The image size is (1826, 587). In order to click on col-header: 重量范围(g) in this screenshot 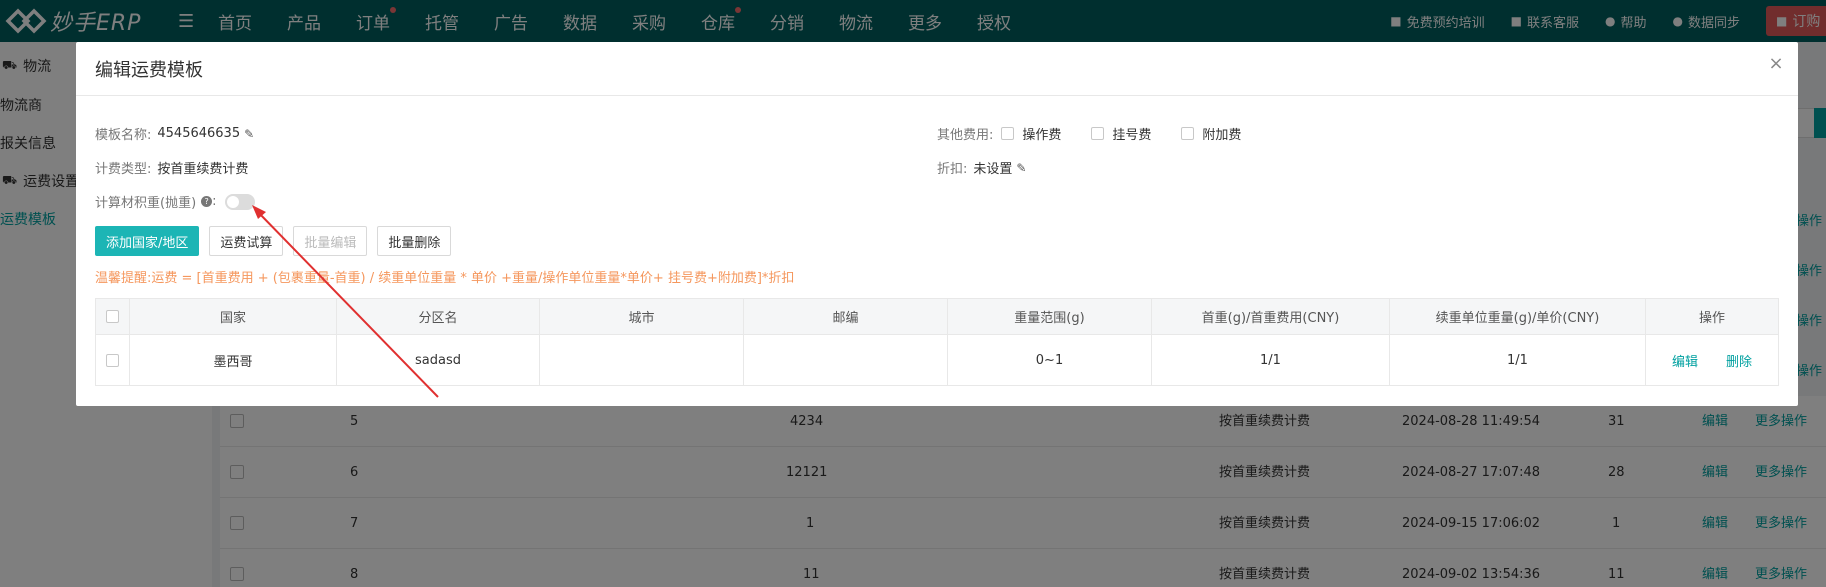, I will do `click(1050, 316)`.